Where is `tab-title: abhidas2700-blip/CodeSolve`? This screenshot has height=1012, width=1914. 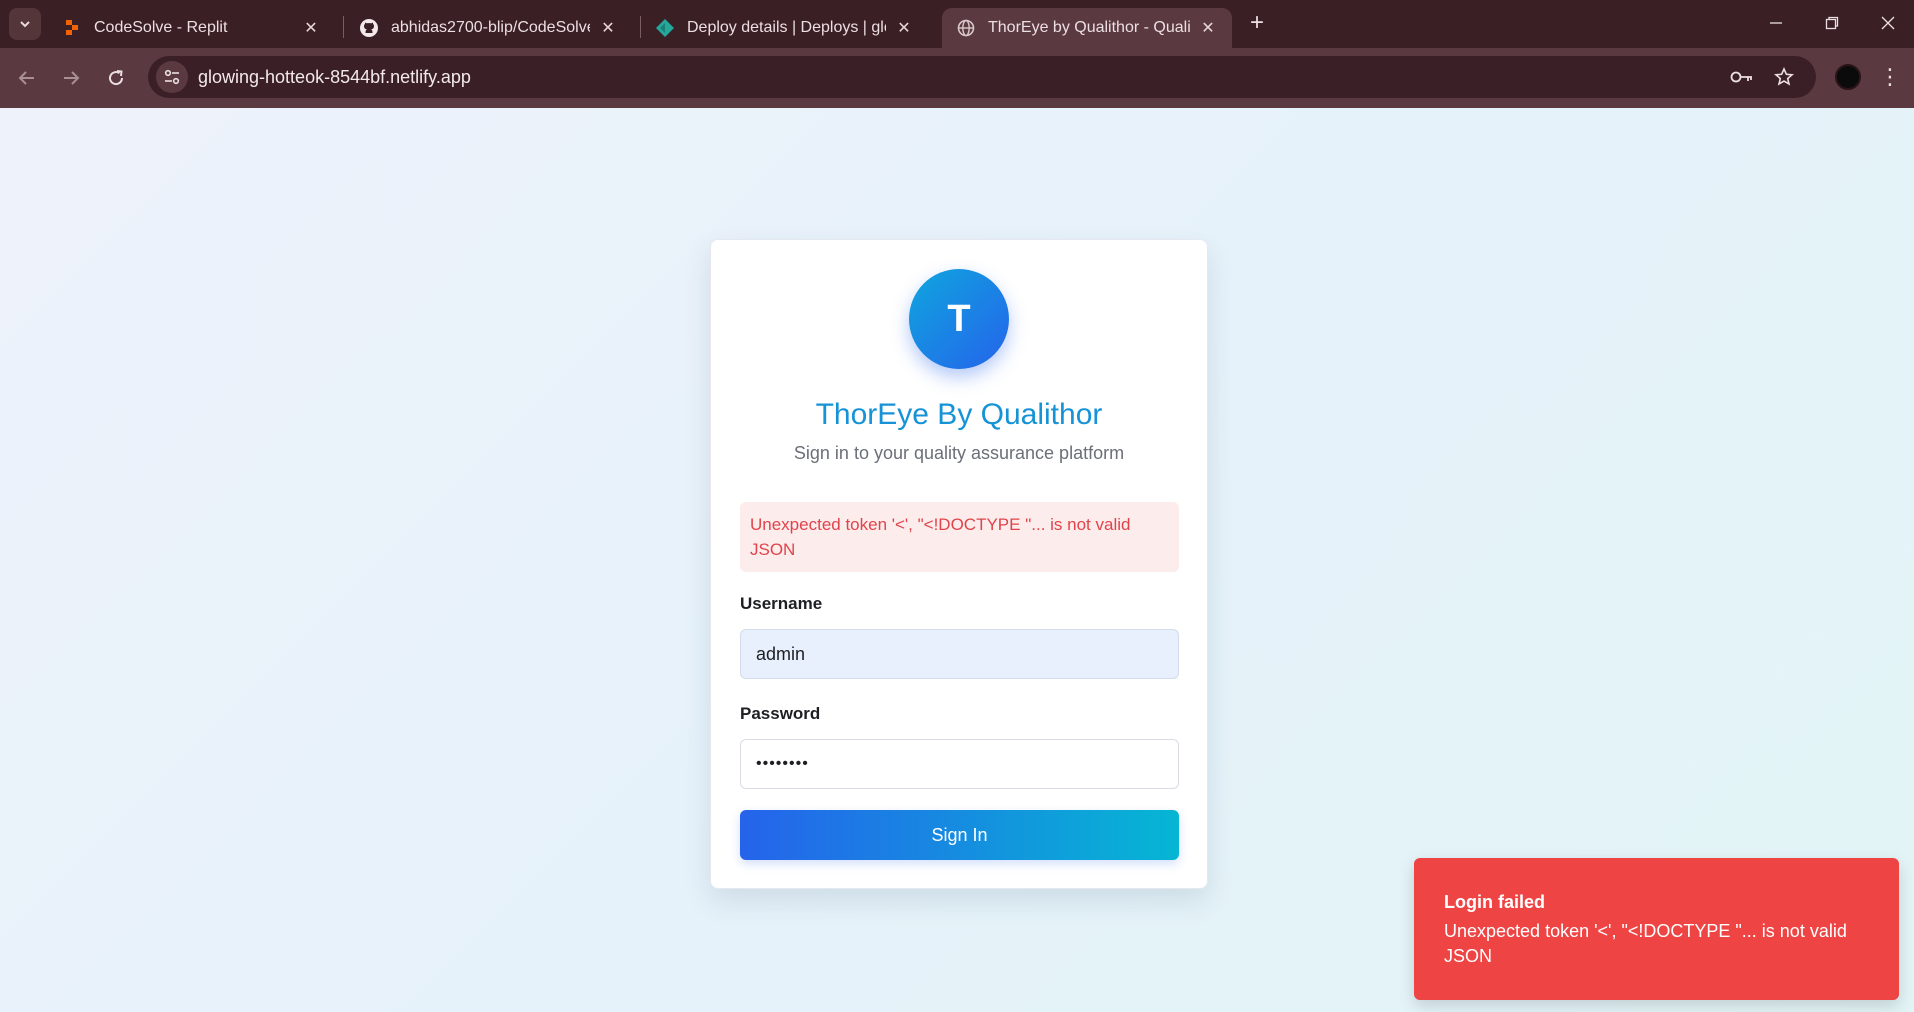 tab-title: abhidas2700-blip/CodeSolve is located at coordinates (490, 27).